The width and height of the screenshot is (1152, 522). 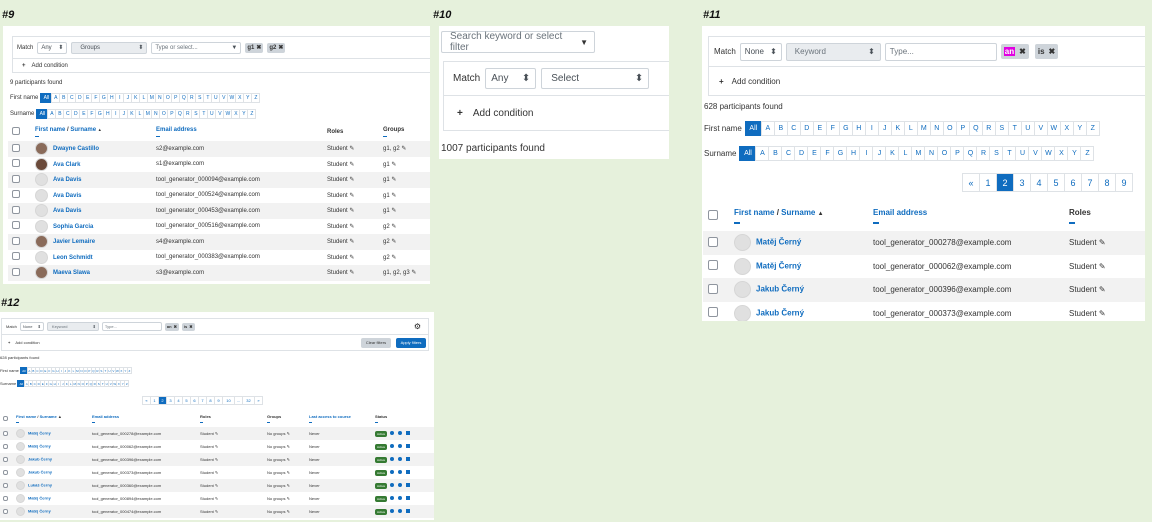 What do you see at coordinates (392, 472) in the screenshot?
I see `info-icon` at bounding box center [392, 472].